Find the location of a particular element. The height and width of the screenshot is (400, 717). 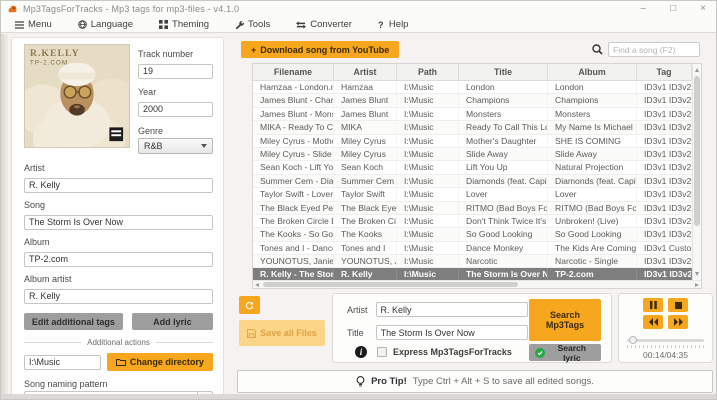

scroll-up-icon is located at coordinates (697, 70).